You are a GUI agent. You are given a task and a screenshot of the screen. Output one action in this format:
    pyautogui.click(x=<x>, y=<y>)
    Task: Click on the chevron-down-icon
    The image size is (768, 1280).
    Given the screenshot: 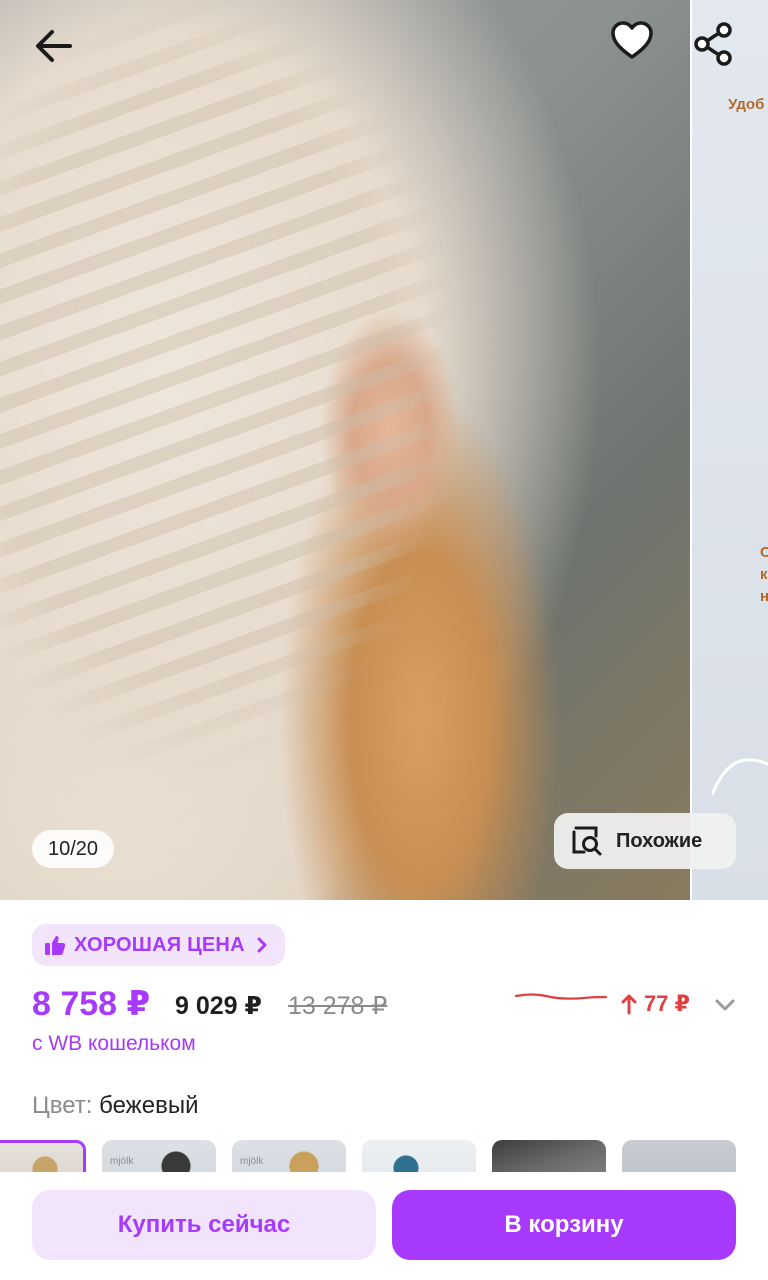 What is the action you would take?
    pyautogui.click(x=725, y=1005)
    